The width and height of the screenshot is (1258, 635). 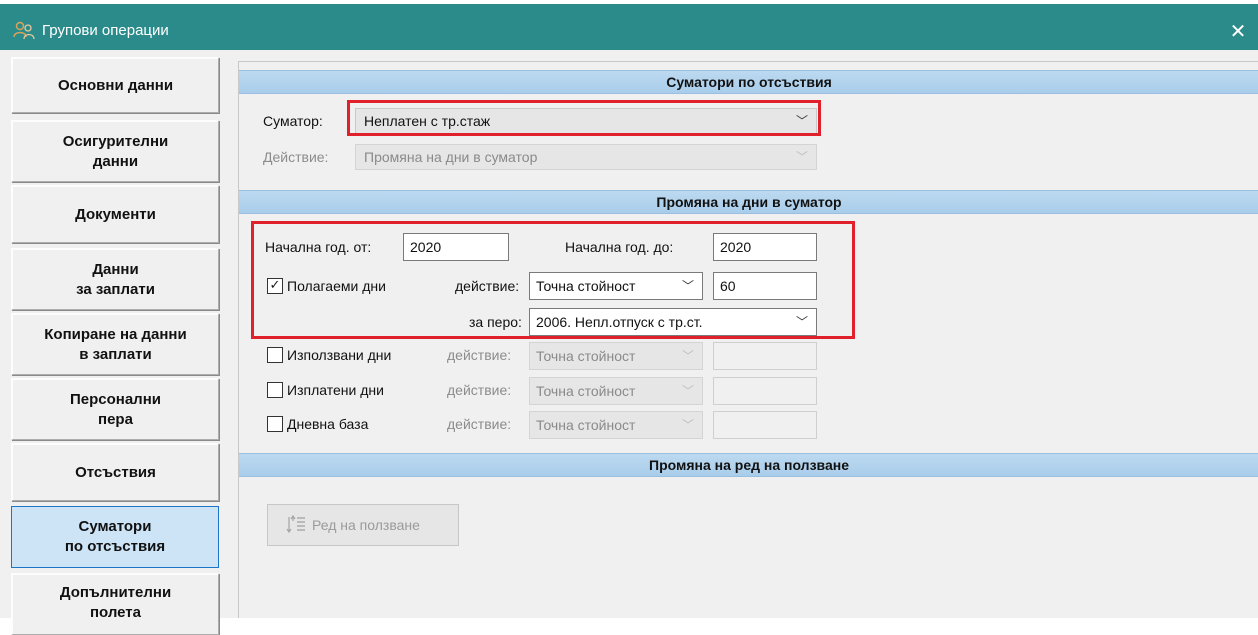 I want to click on title-bar: Групови операции ✕, so click(x=629, y=27).